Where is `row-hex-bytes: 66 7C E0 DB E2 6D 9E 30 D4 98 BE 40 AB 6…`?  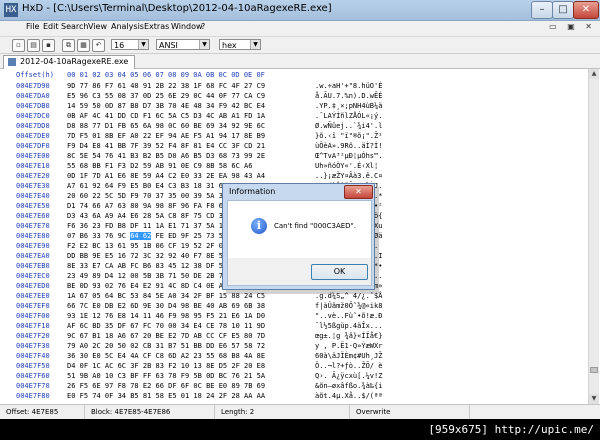
row-hex-bytes: 66 7C E0 DB E2 6D 9E 30 D4 98 BE 40 AB 6… is located at coordinates (166, 306).